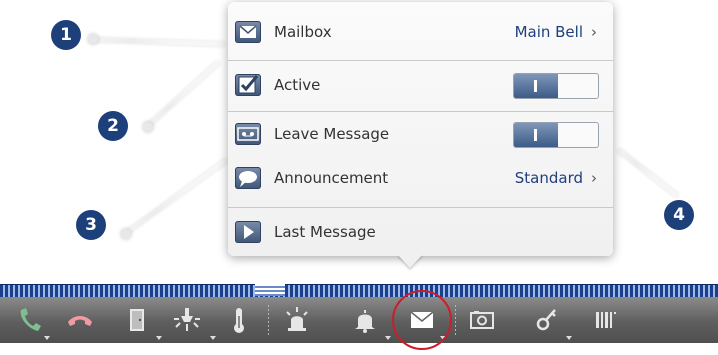  I want to click on callout-2: 2, so click(113, 126).